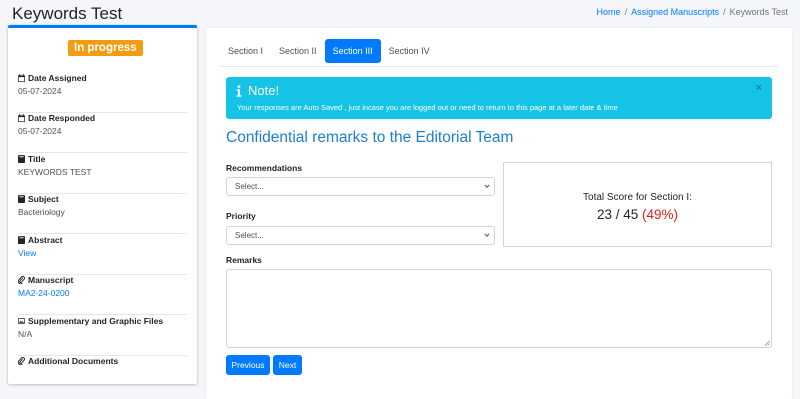 The height and width of the screenshot is (399, 800). I want to click on sidebar-item-label: Manuscript, so click(51, 280).